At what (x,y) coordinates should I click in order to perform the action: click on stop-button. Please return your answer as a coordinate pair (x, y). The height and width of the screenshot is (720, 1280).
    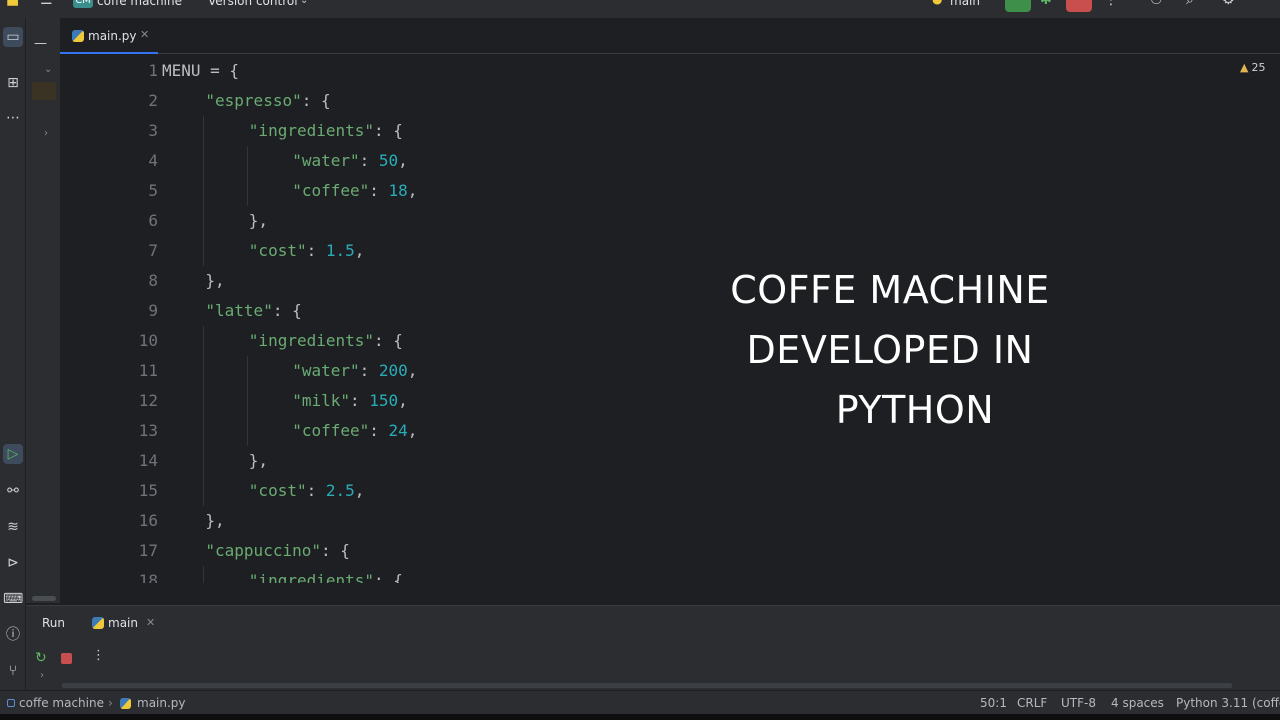
    Looking at the image, I should click on (1079, 6).